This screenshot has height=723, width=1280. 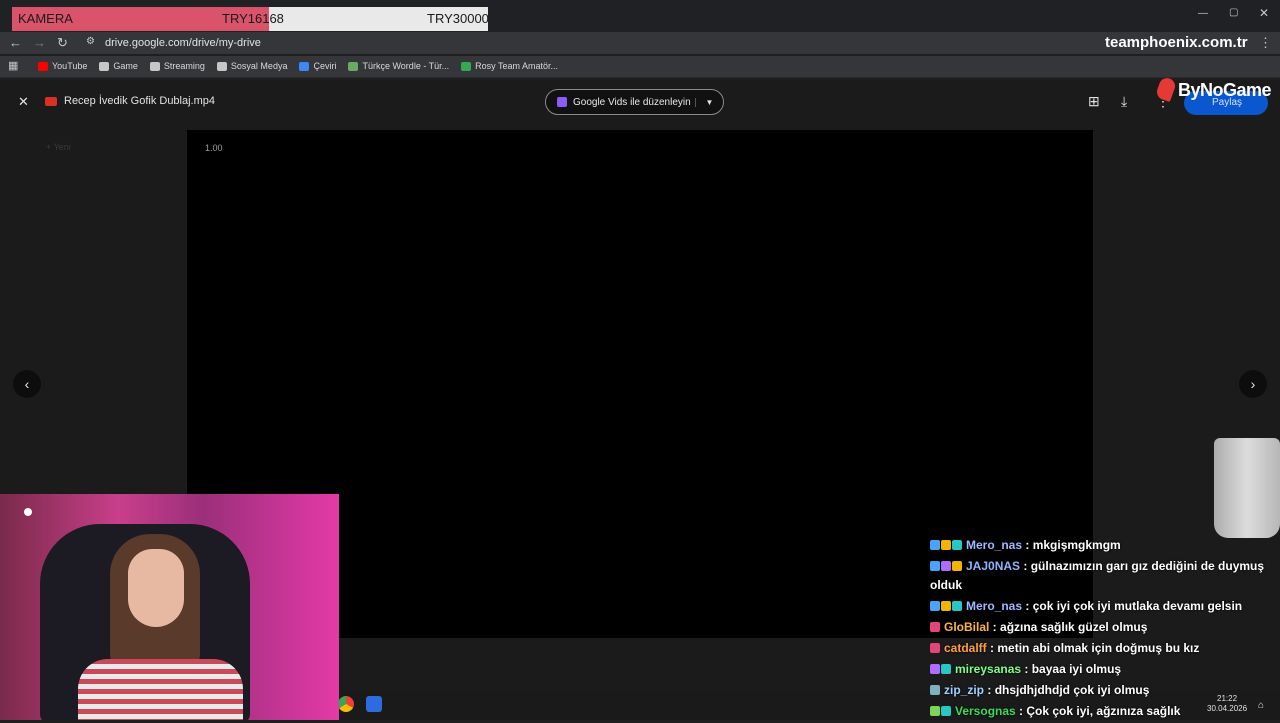 I want to click on goal-label: KAMERA, so click(x=45, y=18).